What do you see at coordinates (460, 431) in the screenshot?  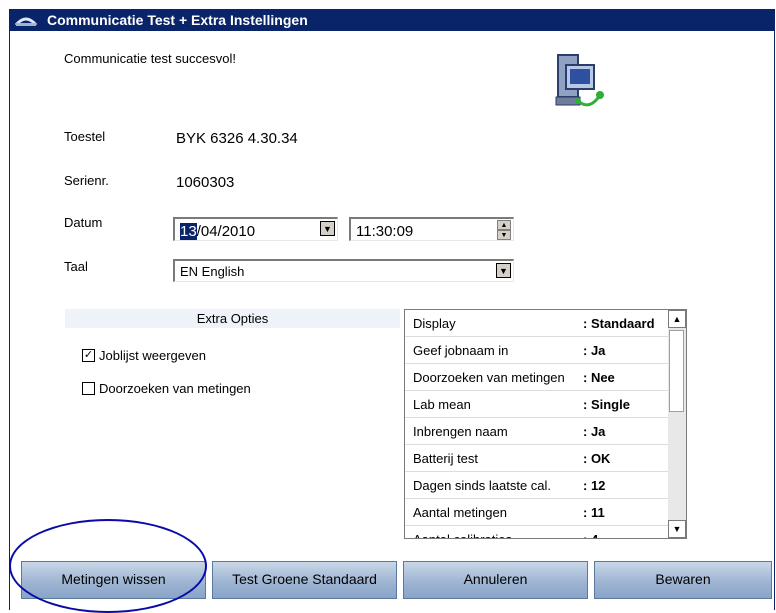 I see `list-item-key: Inbrengen naam` at bounding box center [460, 431].